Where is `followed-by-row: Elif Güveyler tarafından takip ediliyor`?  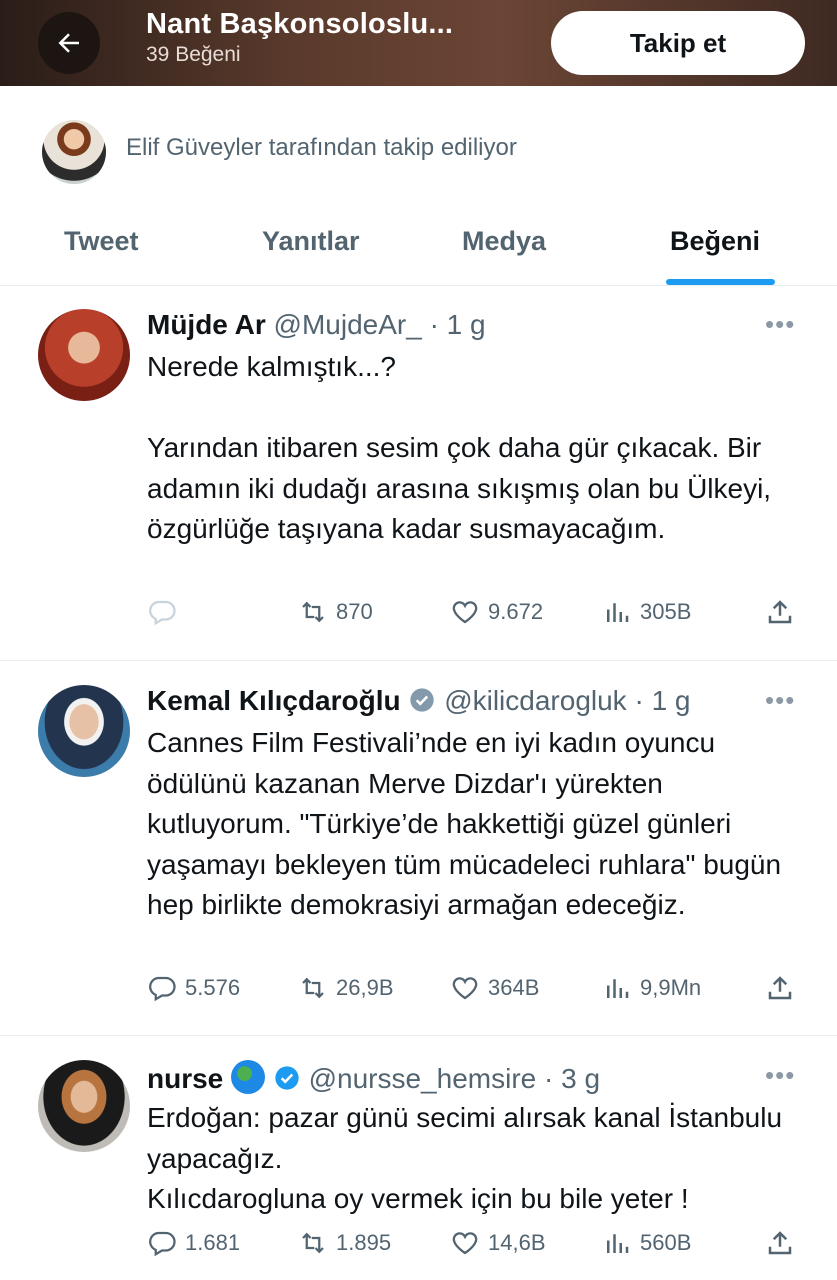
followed-by-row: Elif Güveyler tarafından takip ediliyor is located at coordinates (418, 146).